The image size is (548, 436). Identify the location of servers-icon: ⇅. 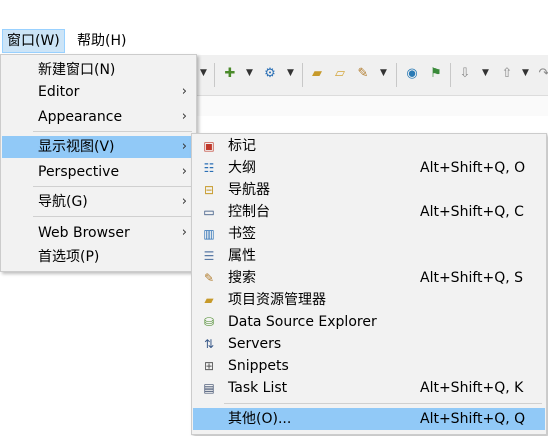
(209, 344).